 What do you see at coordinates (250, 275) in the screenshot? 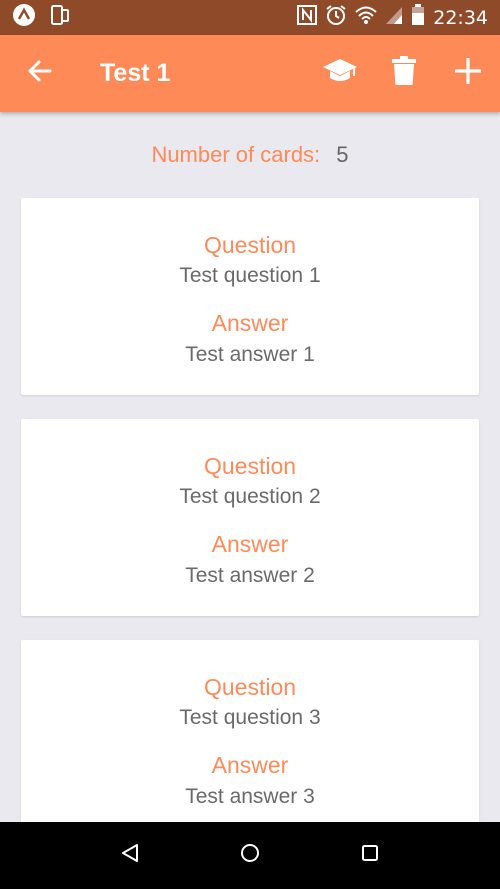
I see `question-text: Test question 1` at bounding box center [250, 275].